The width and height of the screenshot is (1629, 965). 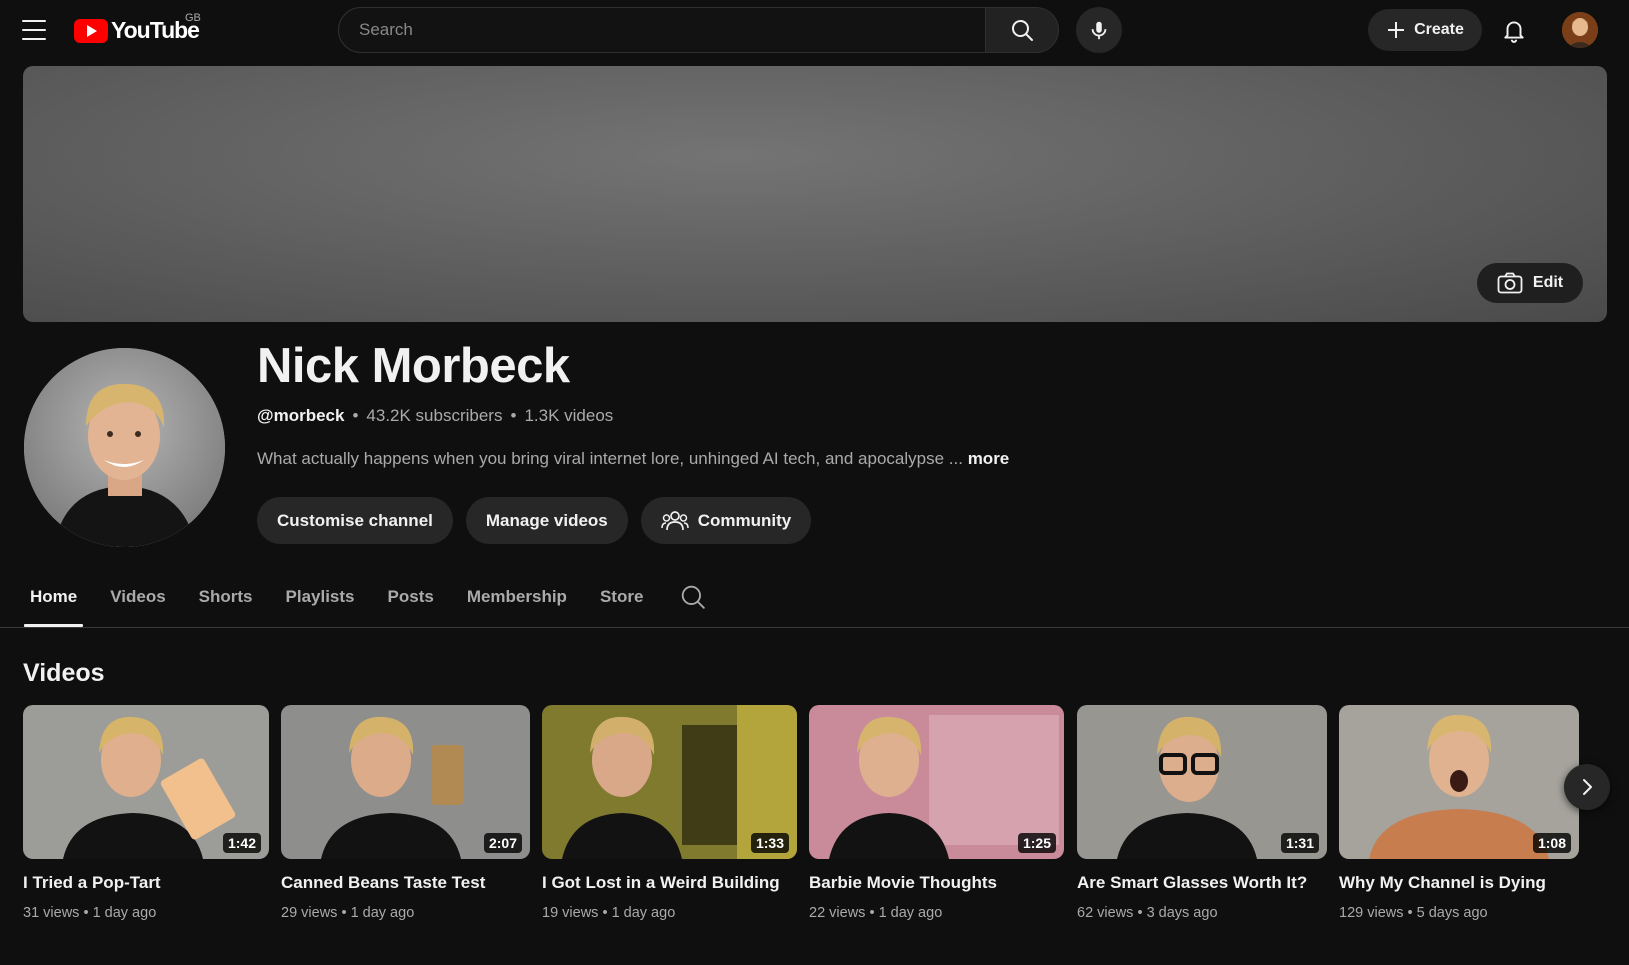 What do you see at coordinates (621, 603) in the screenshot?
I see `tab-store: Store` at bounding box center [621, 603].